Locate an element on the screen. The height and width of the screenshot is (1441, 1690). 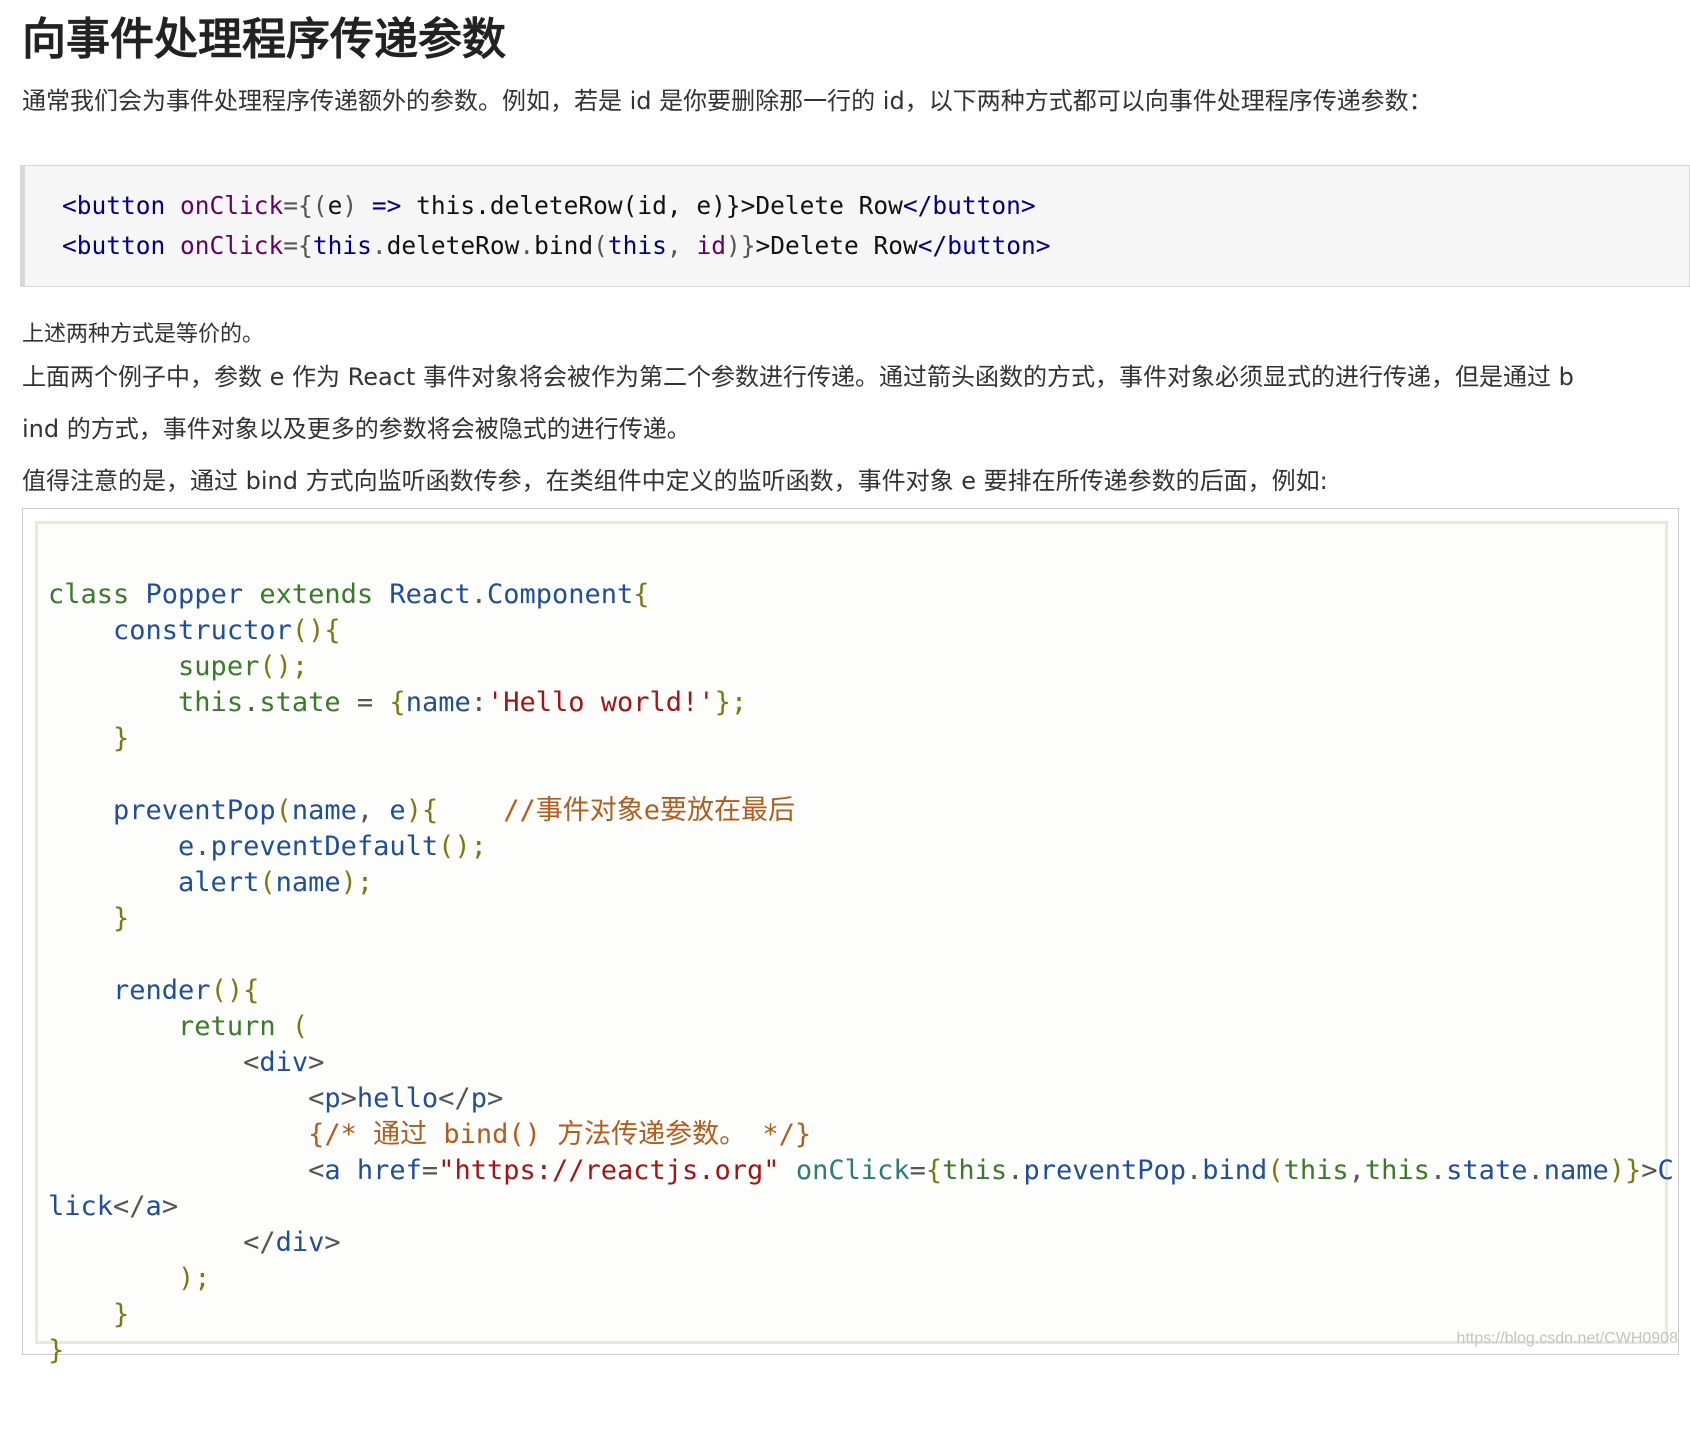
code-token: C is located at coordinates (1665, 1170).